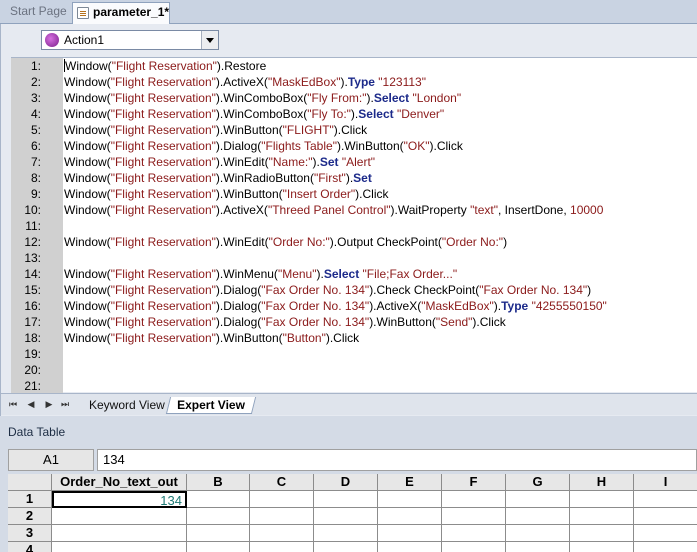 Image resolution: width=697 pixels, height=552 pixels. What do you see at coordinates (474, 482) in the screenshot?
I see `column-header: F` at bounding box center [474, 482].